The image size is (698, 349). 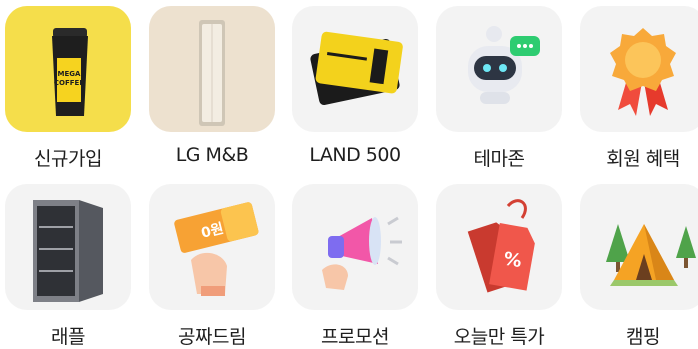 I want to click on menu-tile-lg, so click(x=212, y=69).